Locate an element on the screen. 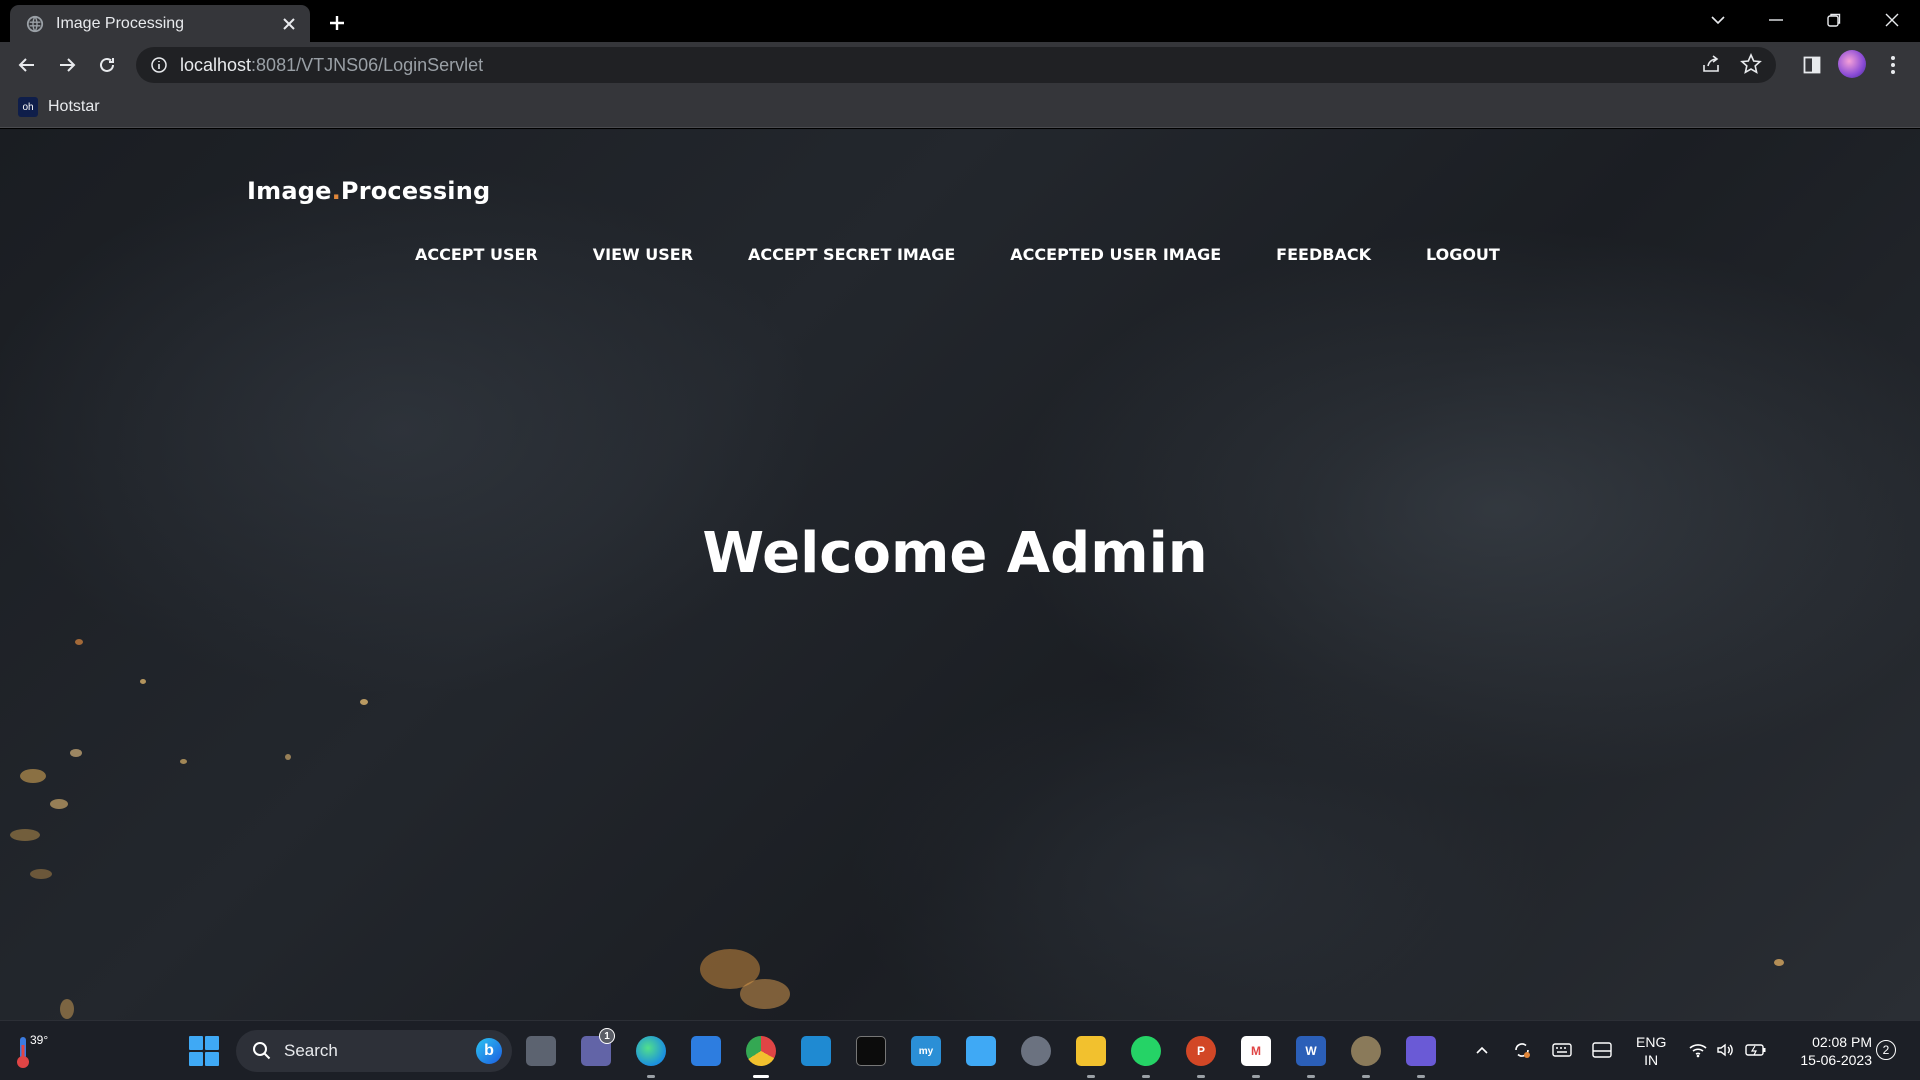 The image size is (1920, 1080). address-bar: localhost:8081/VTJNS06/LoginServlet is located at coordinates (956, 65).